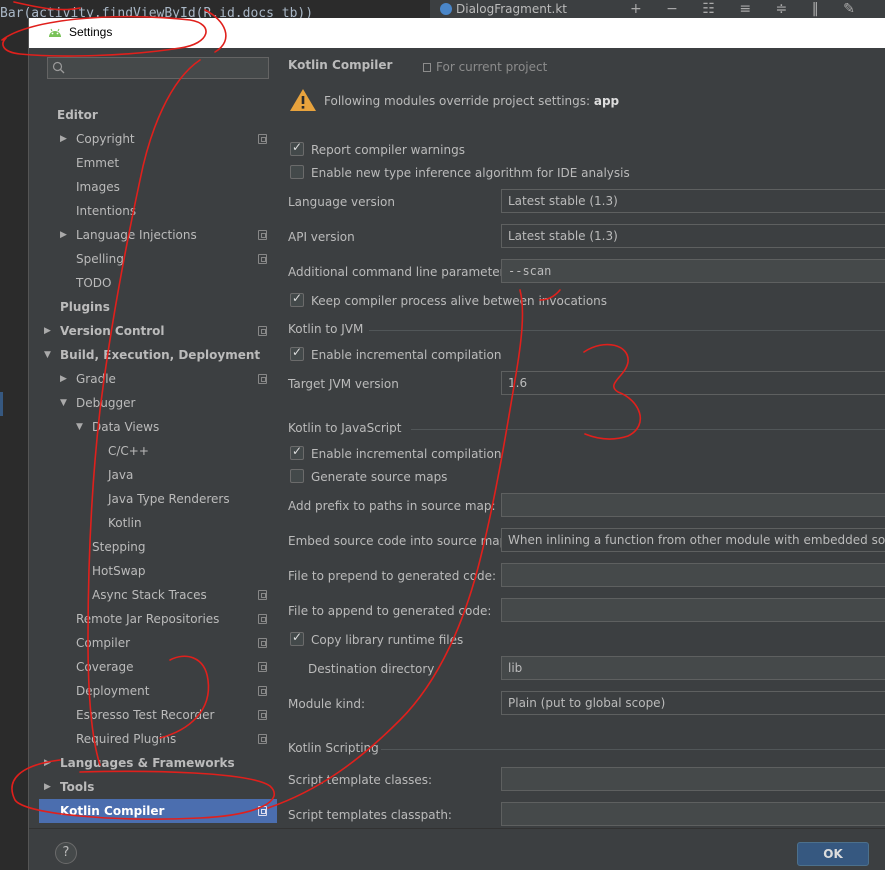 This screenshot has width=885, height=870. I want to click on target-jvm-select: 1.6, so click(693, 383).